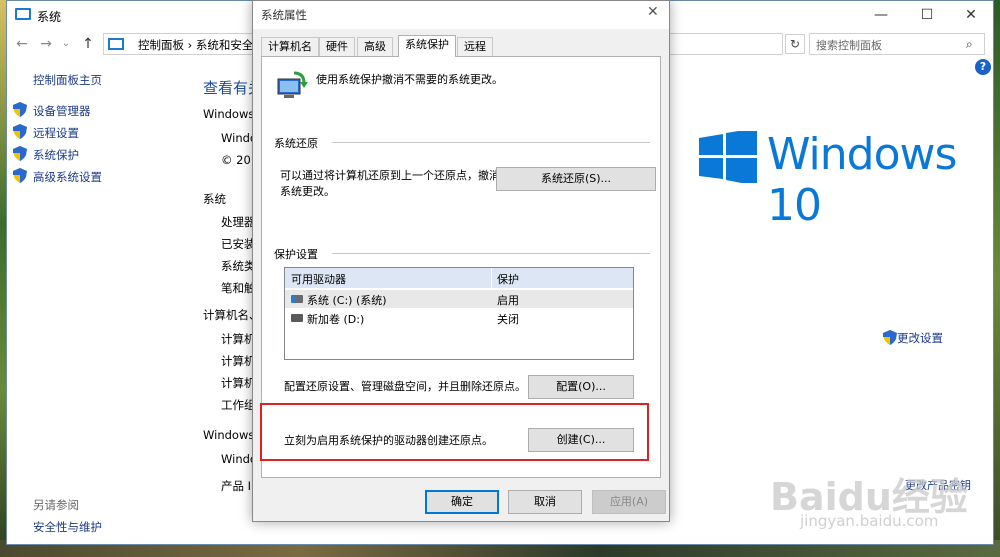  I want to click on cancel-button: 取消, so click(545, 502).